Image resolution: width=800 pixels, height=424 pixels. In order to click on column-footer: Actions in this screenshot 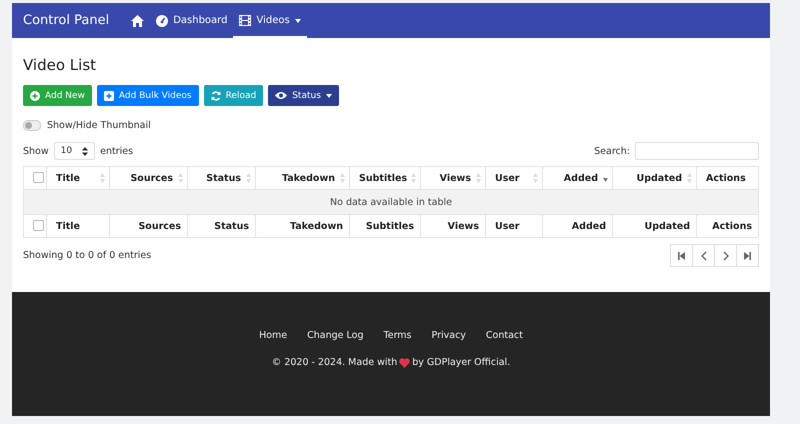, I will do `click(732, 226)`.